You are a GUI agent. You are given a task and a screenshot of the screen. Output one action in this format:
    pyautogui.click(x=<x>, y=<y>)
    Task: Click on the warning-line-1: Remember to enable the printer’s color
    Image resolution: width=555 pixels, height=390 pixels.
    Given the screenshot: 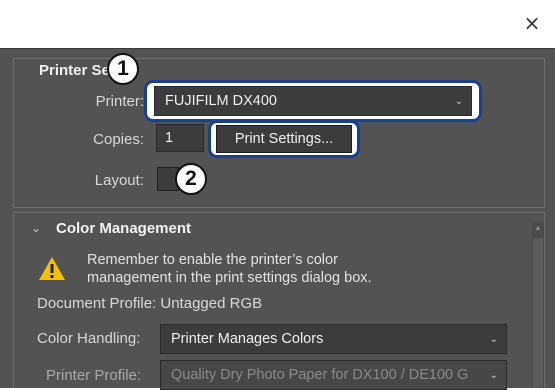 What is the action you would take?
    pyautogui.click(x=212, y=260)
    